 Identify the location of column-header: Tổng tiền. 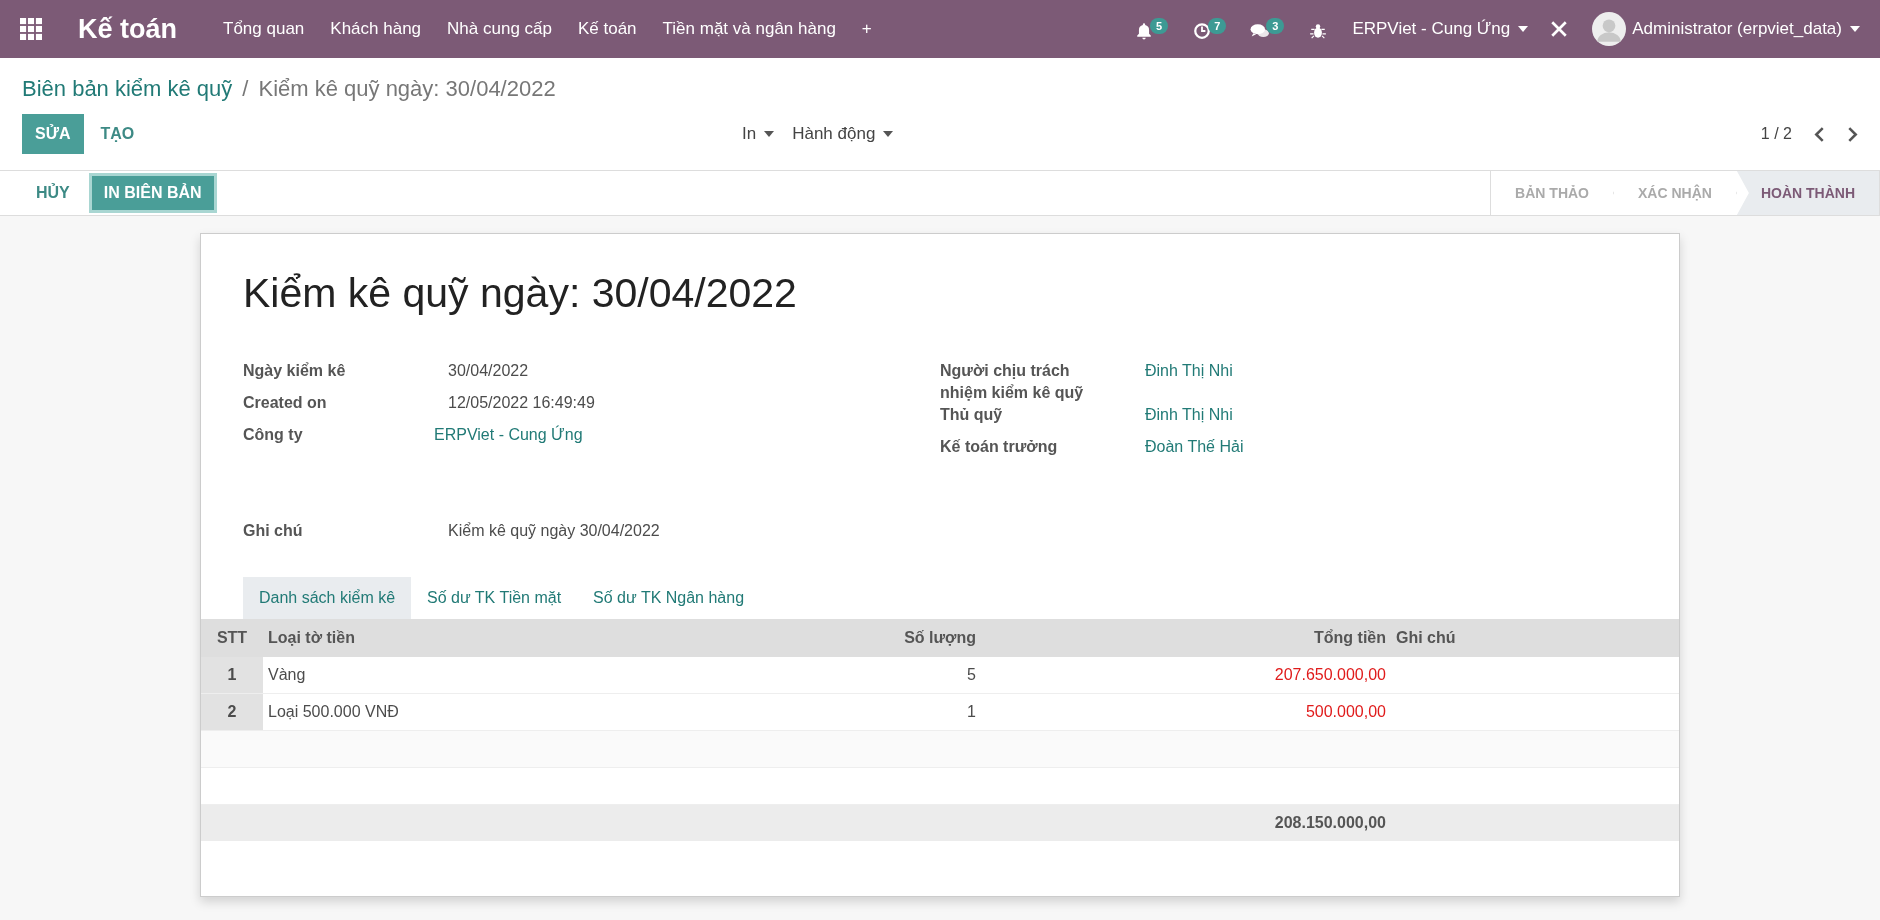
(1186, 638).